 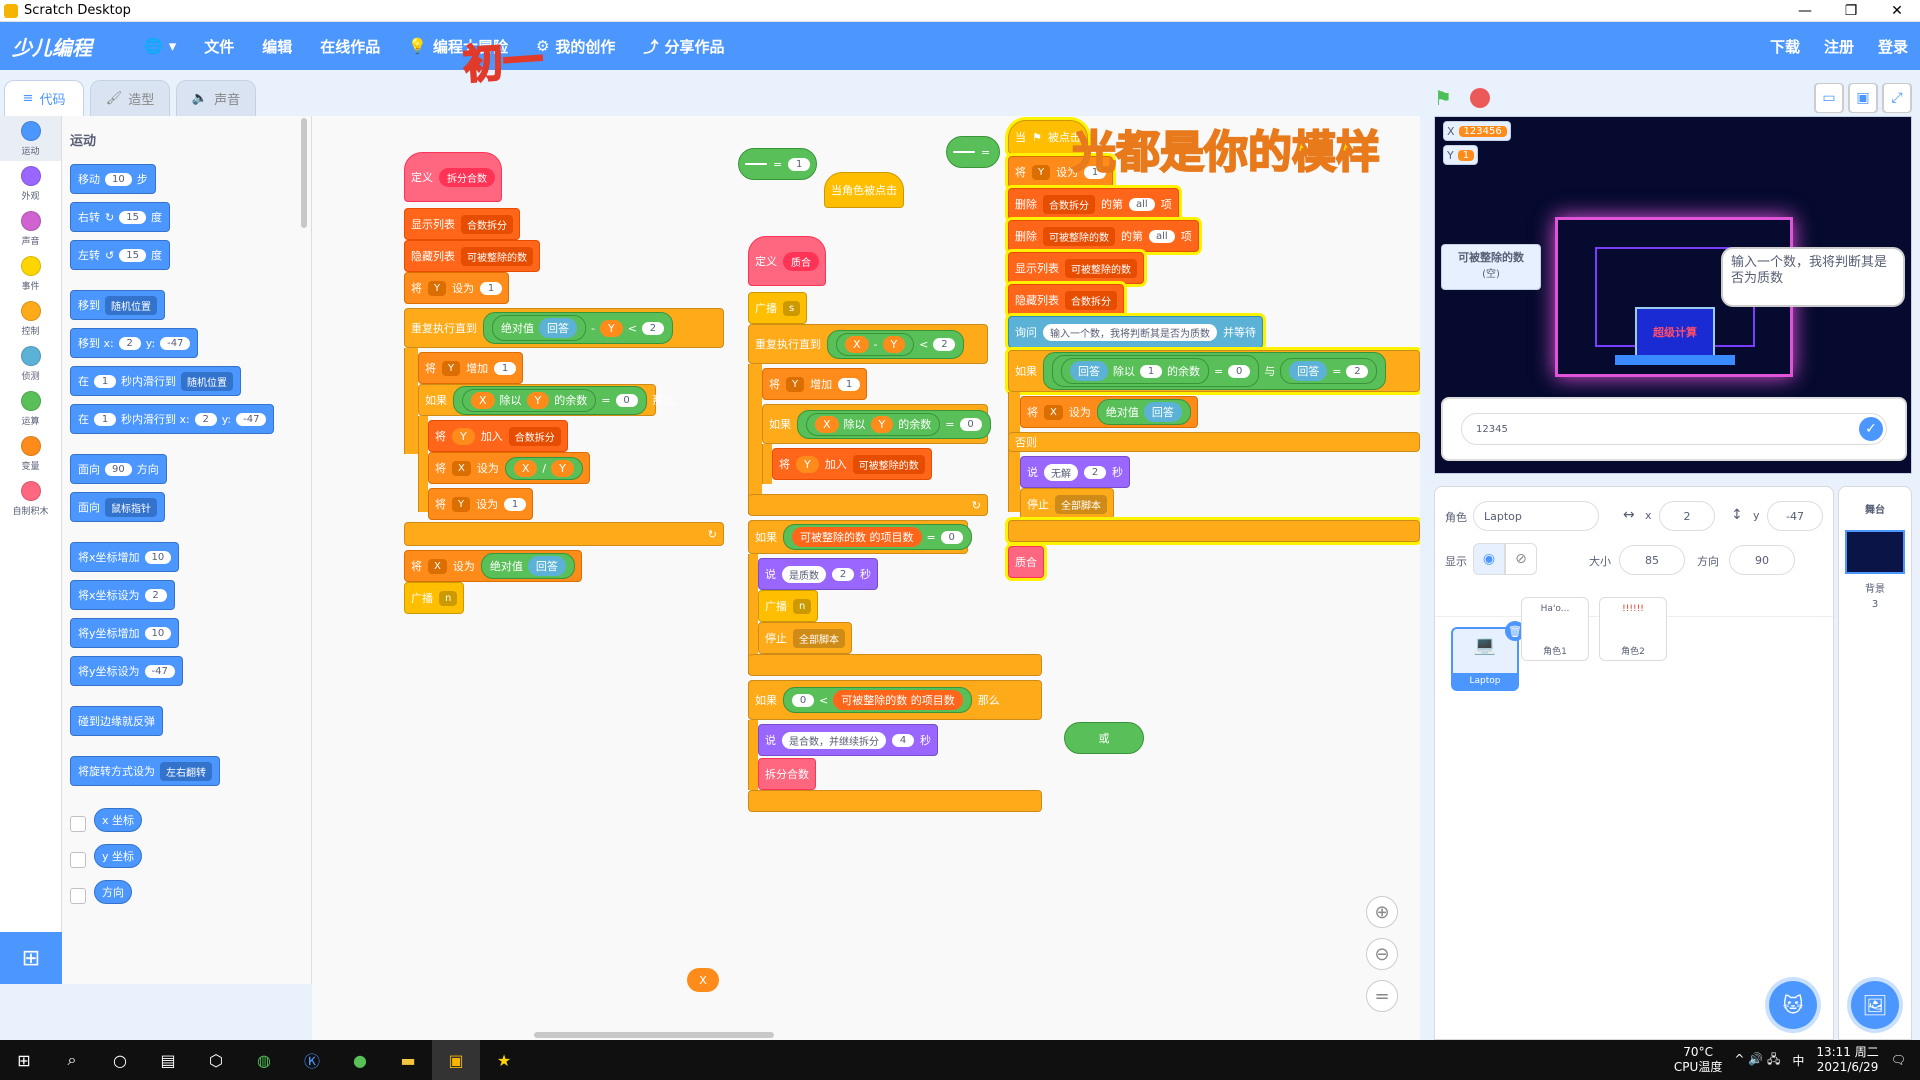 What do you see at coordinates (848, 740) in the screenshot?
I see `say-for-secs-block: 说是合数，并继续拆分 4 秒` at bounding box center [848, 740].